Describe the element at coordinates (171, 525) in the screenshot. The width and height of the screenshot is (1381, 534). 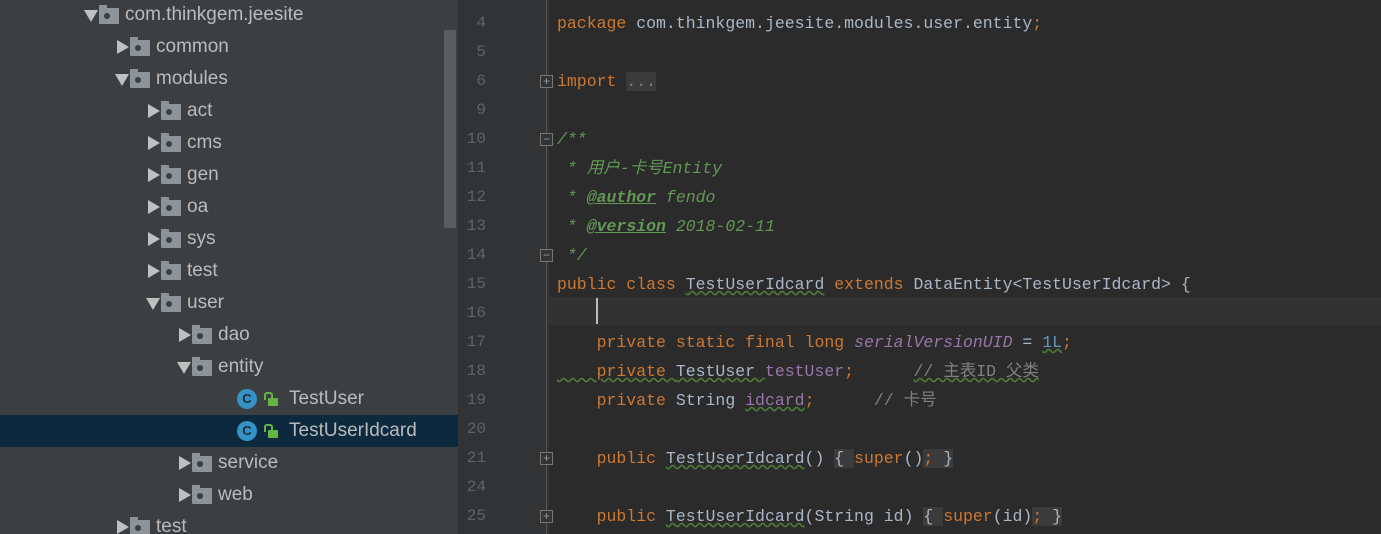
I see `tree-item-label: test` at that location.